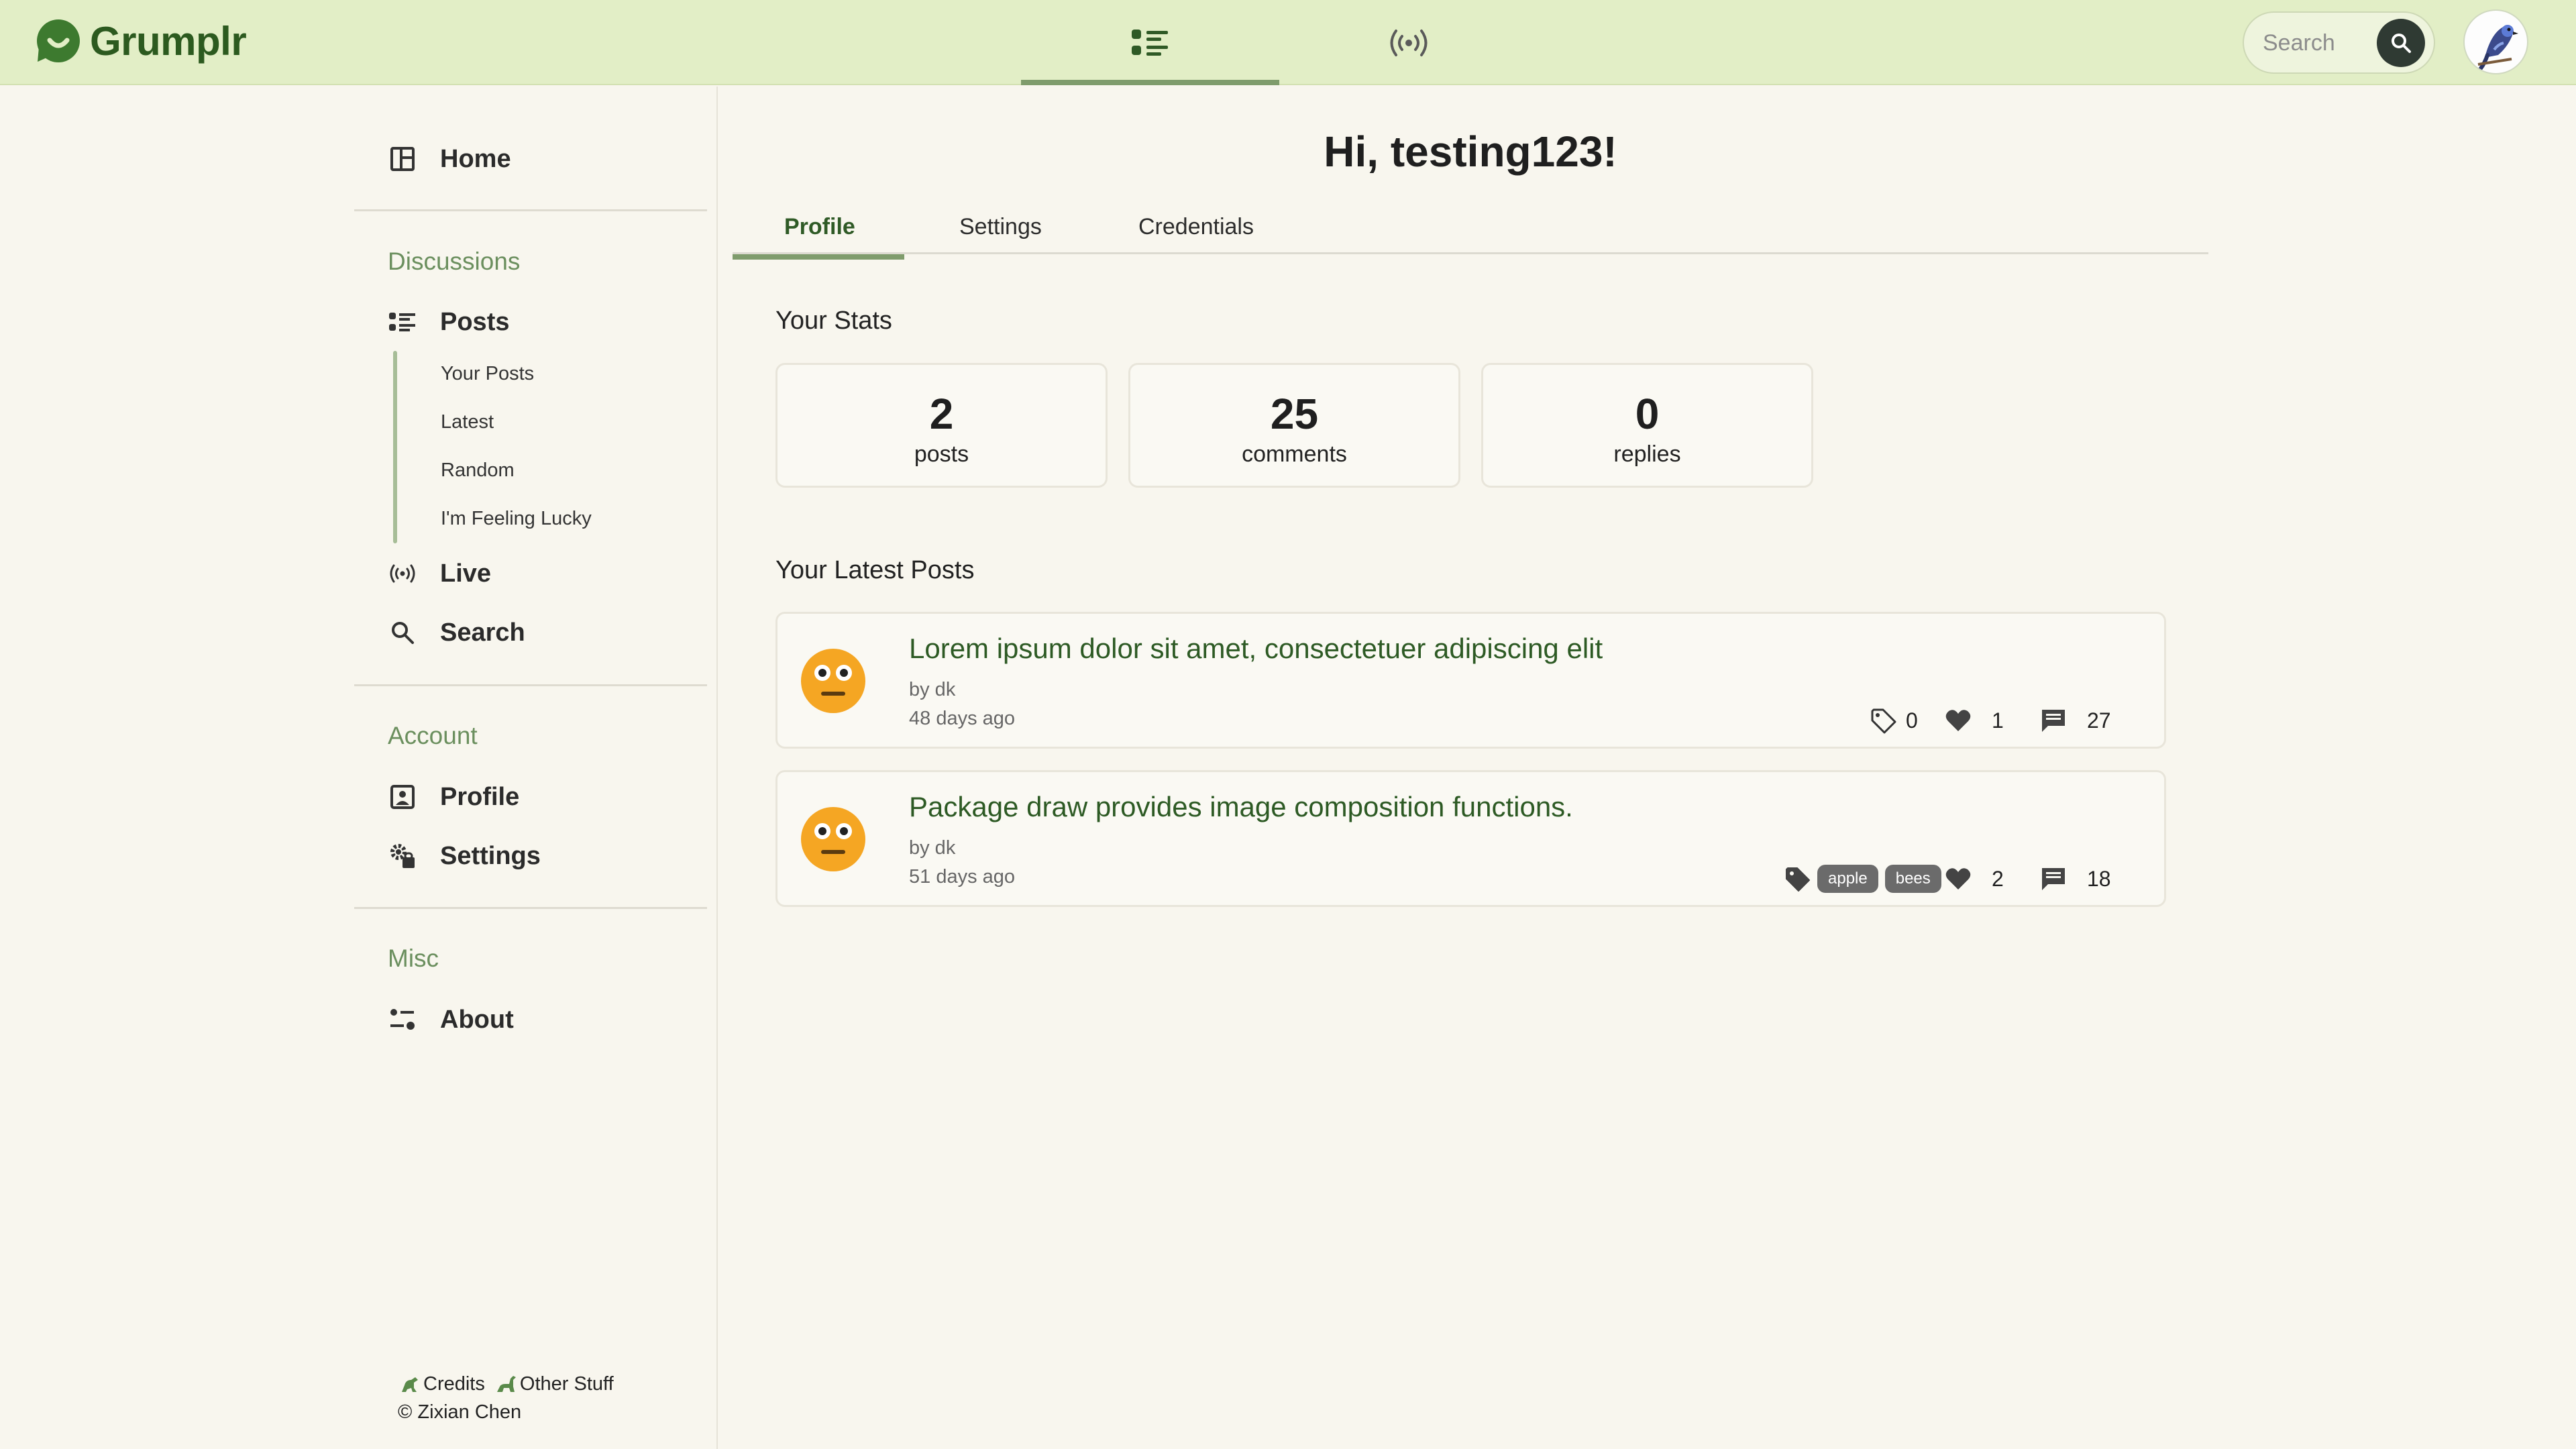 This screenshot has height=1449, width=2576. What do you see at coordinates (402, 856) in the screenshot?
I see `settings-gear-icon` at bounding box center [402, 856].